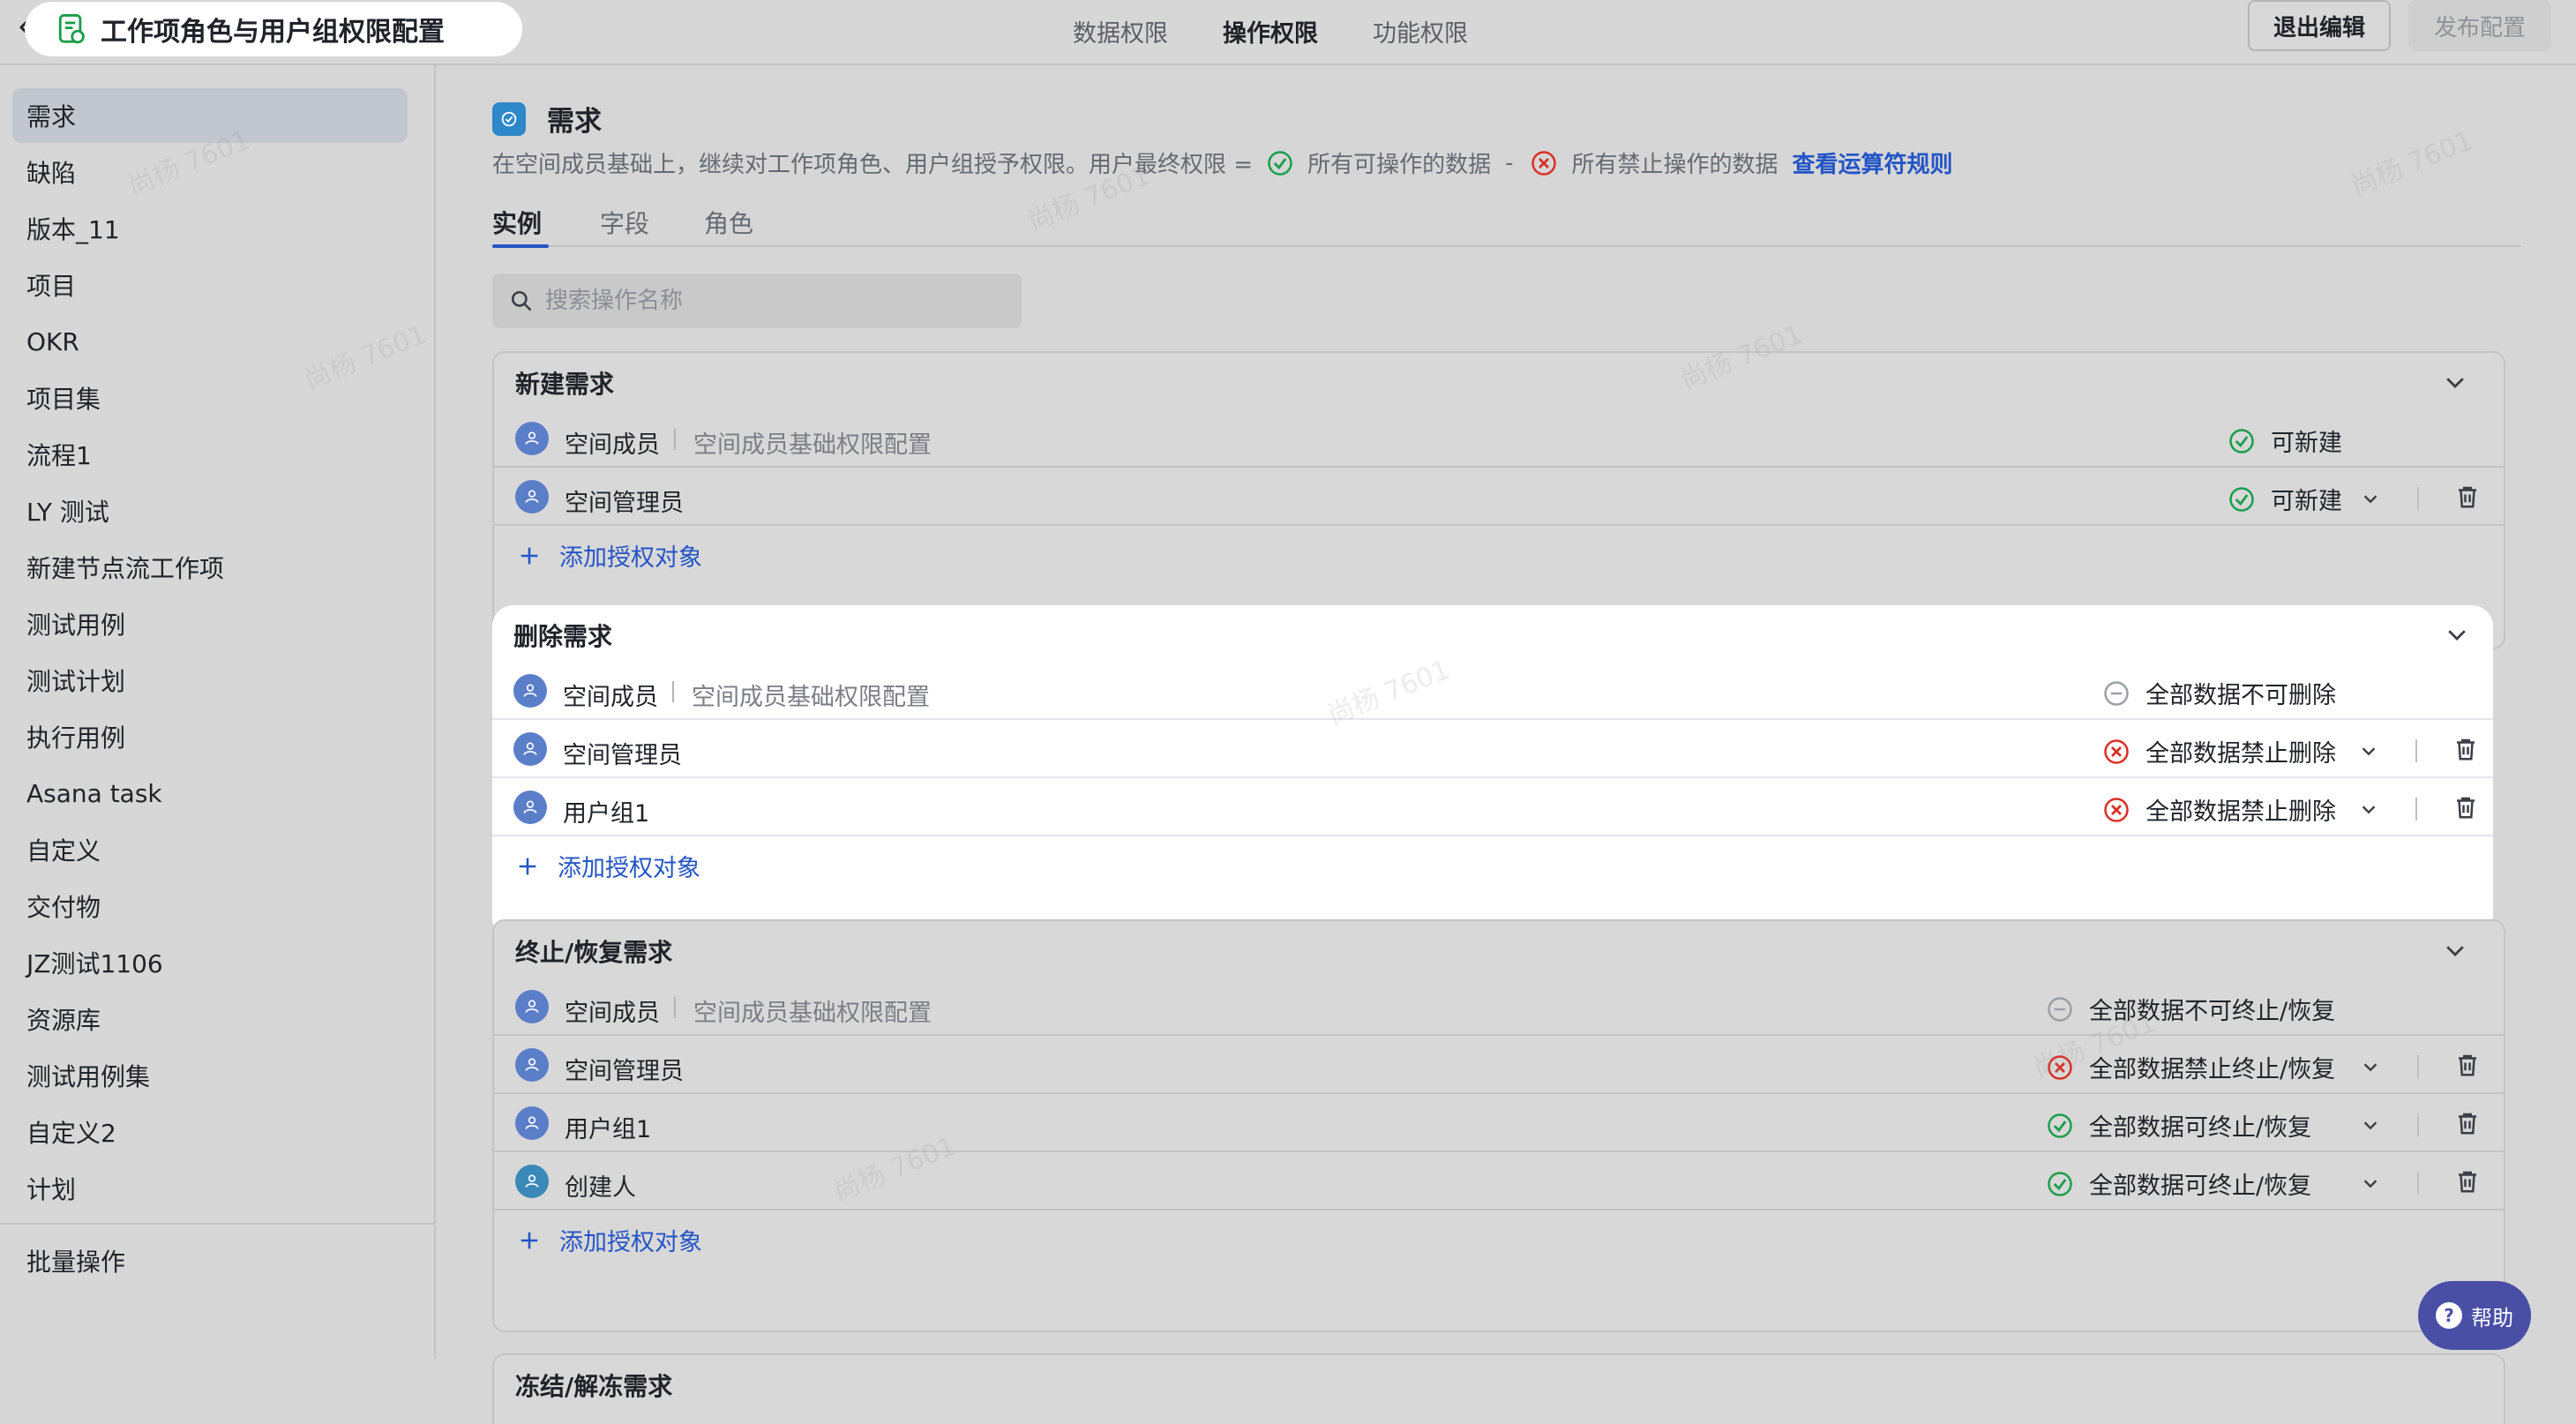 The width and height of the screenshot is (2576, 1424). Describe the element at coordinates (625, 222) in the screenshot. I see `tab-field: 字段` at that location.